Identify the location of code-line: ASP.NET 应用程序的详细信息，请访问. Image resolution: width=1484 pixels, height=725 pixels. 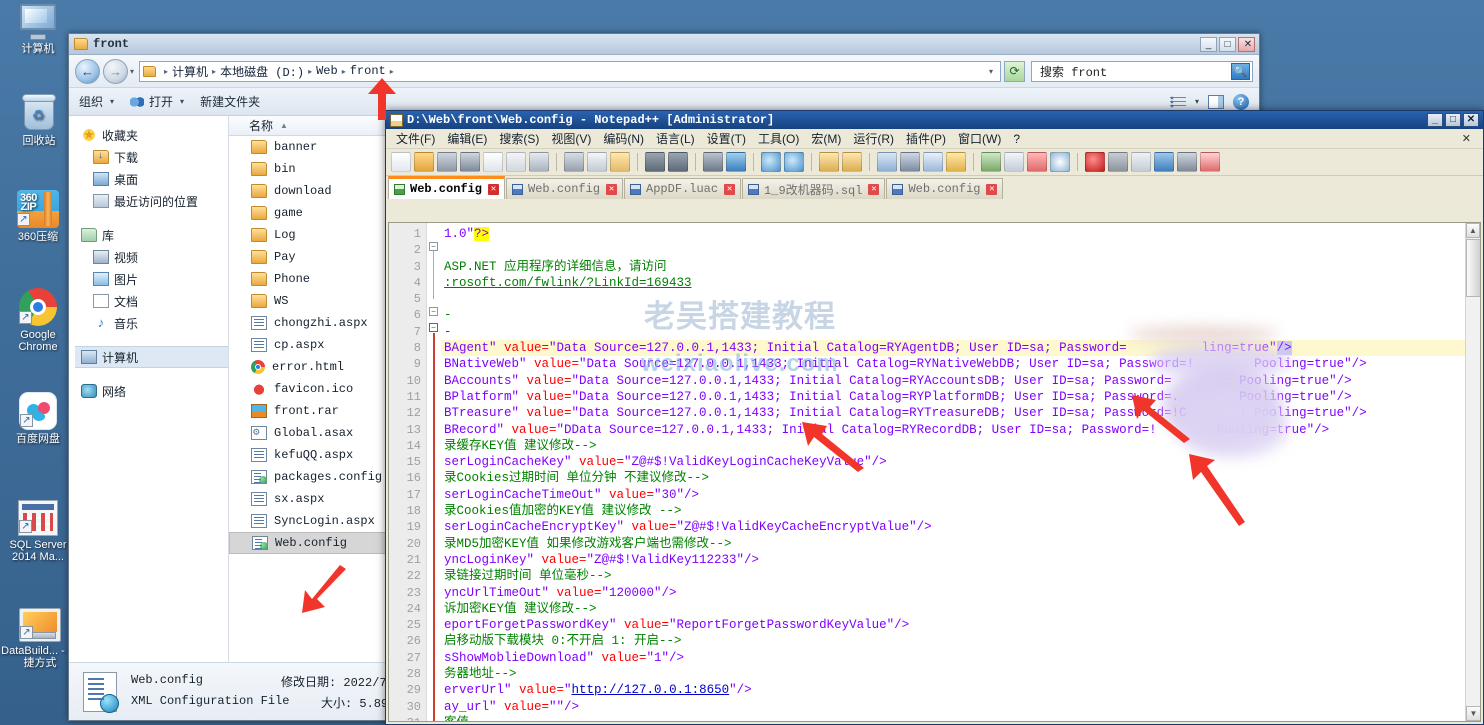
(960, 267).